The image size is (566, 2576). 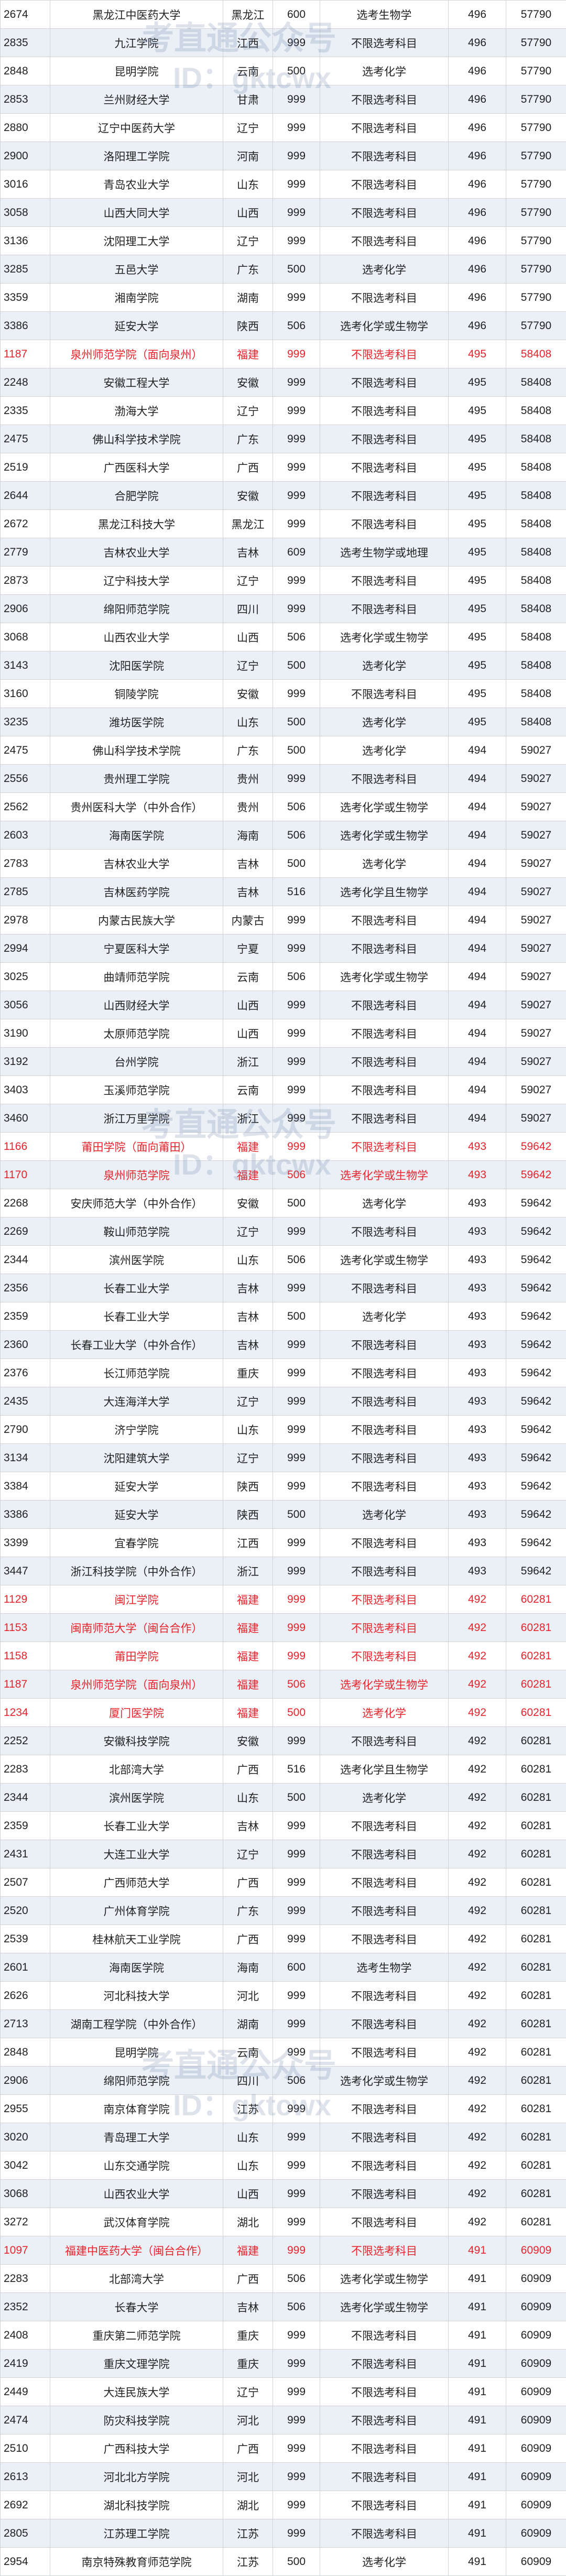 What do you see at coordinates (248, 806) in the screenshot?
I see `cell-province: 贵州` at bounding box center [248, 806].